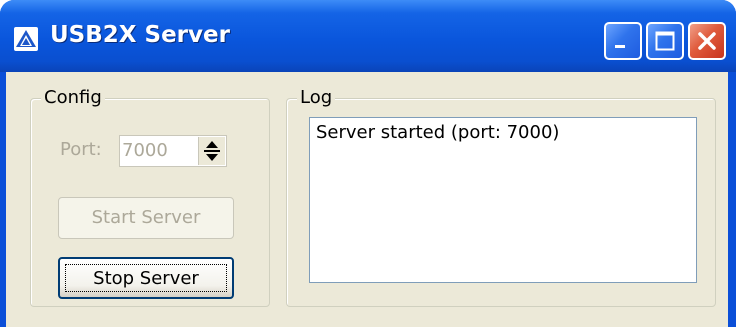 This screenshot has height=327, width=736. What do you see at coordinates (145, 150) in the screenshot?
I see `port-value: 7000` at bounding box center [145, 150].